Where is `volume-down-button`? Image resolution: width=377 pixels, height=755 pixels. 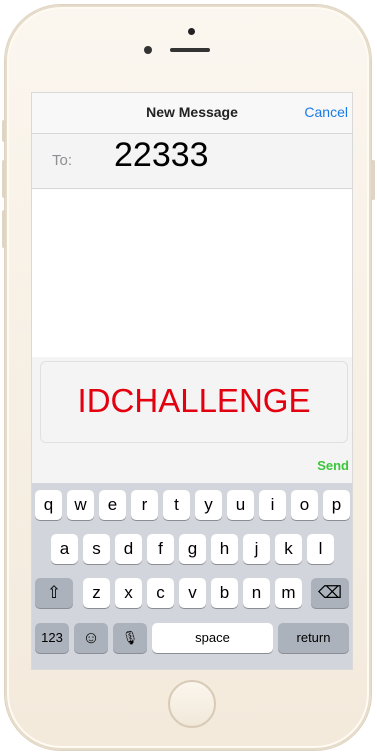
volume-down-button is located at coordinates (4, 229).